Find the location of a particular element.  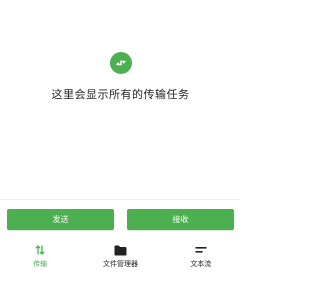

bottom-navigation: 传输 文件管理器 文本流 is located at coordinates (120, 261).